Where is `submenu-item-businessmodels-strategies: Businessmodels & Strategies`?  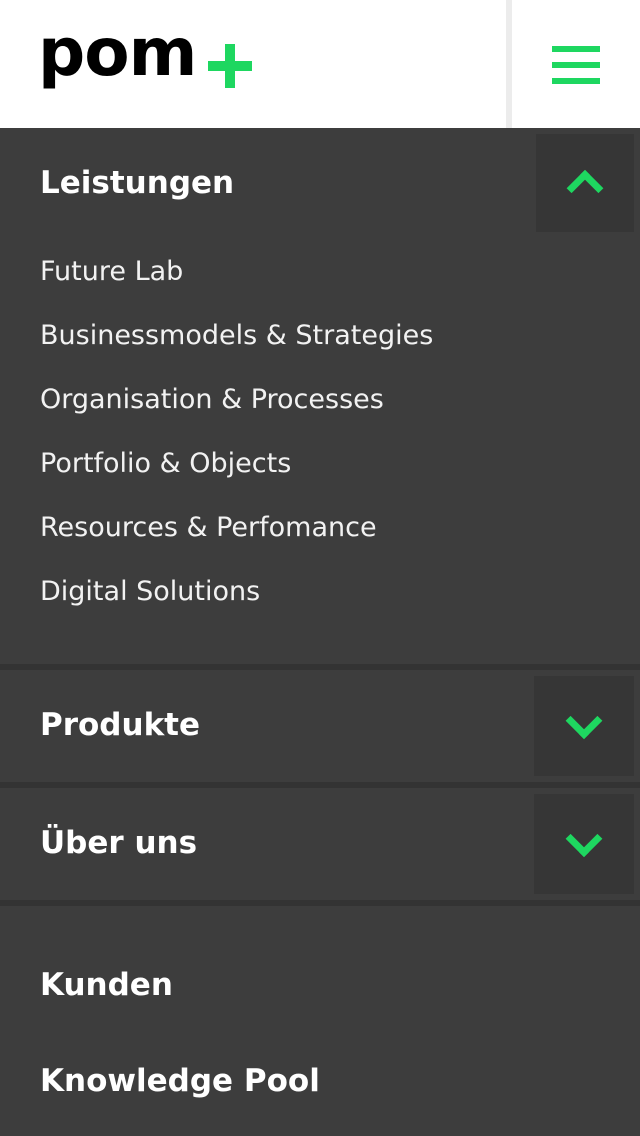
submenu-item-businessmodels-strategies: Businessmodels & Strategies is located at coordinates (236, 335).